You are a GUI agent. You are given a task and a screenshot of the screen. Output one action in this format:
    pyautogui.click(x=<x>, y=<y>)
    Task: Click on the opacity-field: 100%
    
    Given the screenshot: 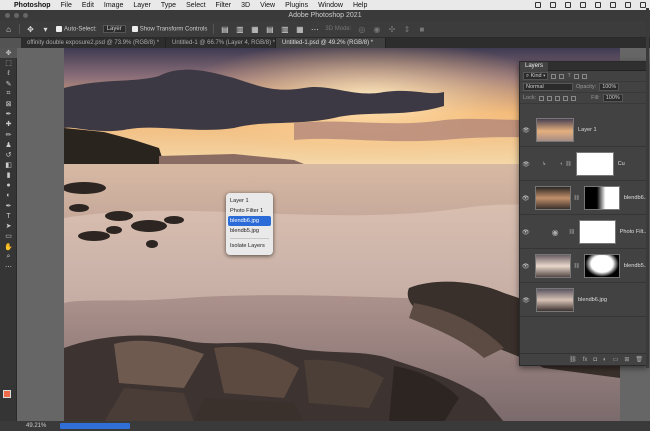 What is the action you would take?
    pyautogui.click(x=609, y=87)
    